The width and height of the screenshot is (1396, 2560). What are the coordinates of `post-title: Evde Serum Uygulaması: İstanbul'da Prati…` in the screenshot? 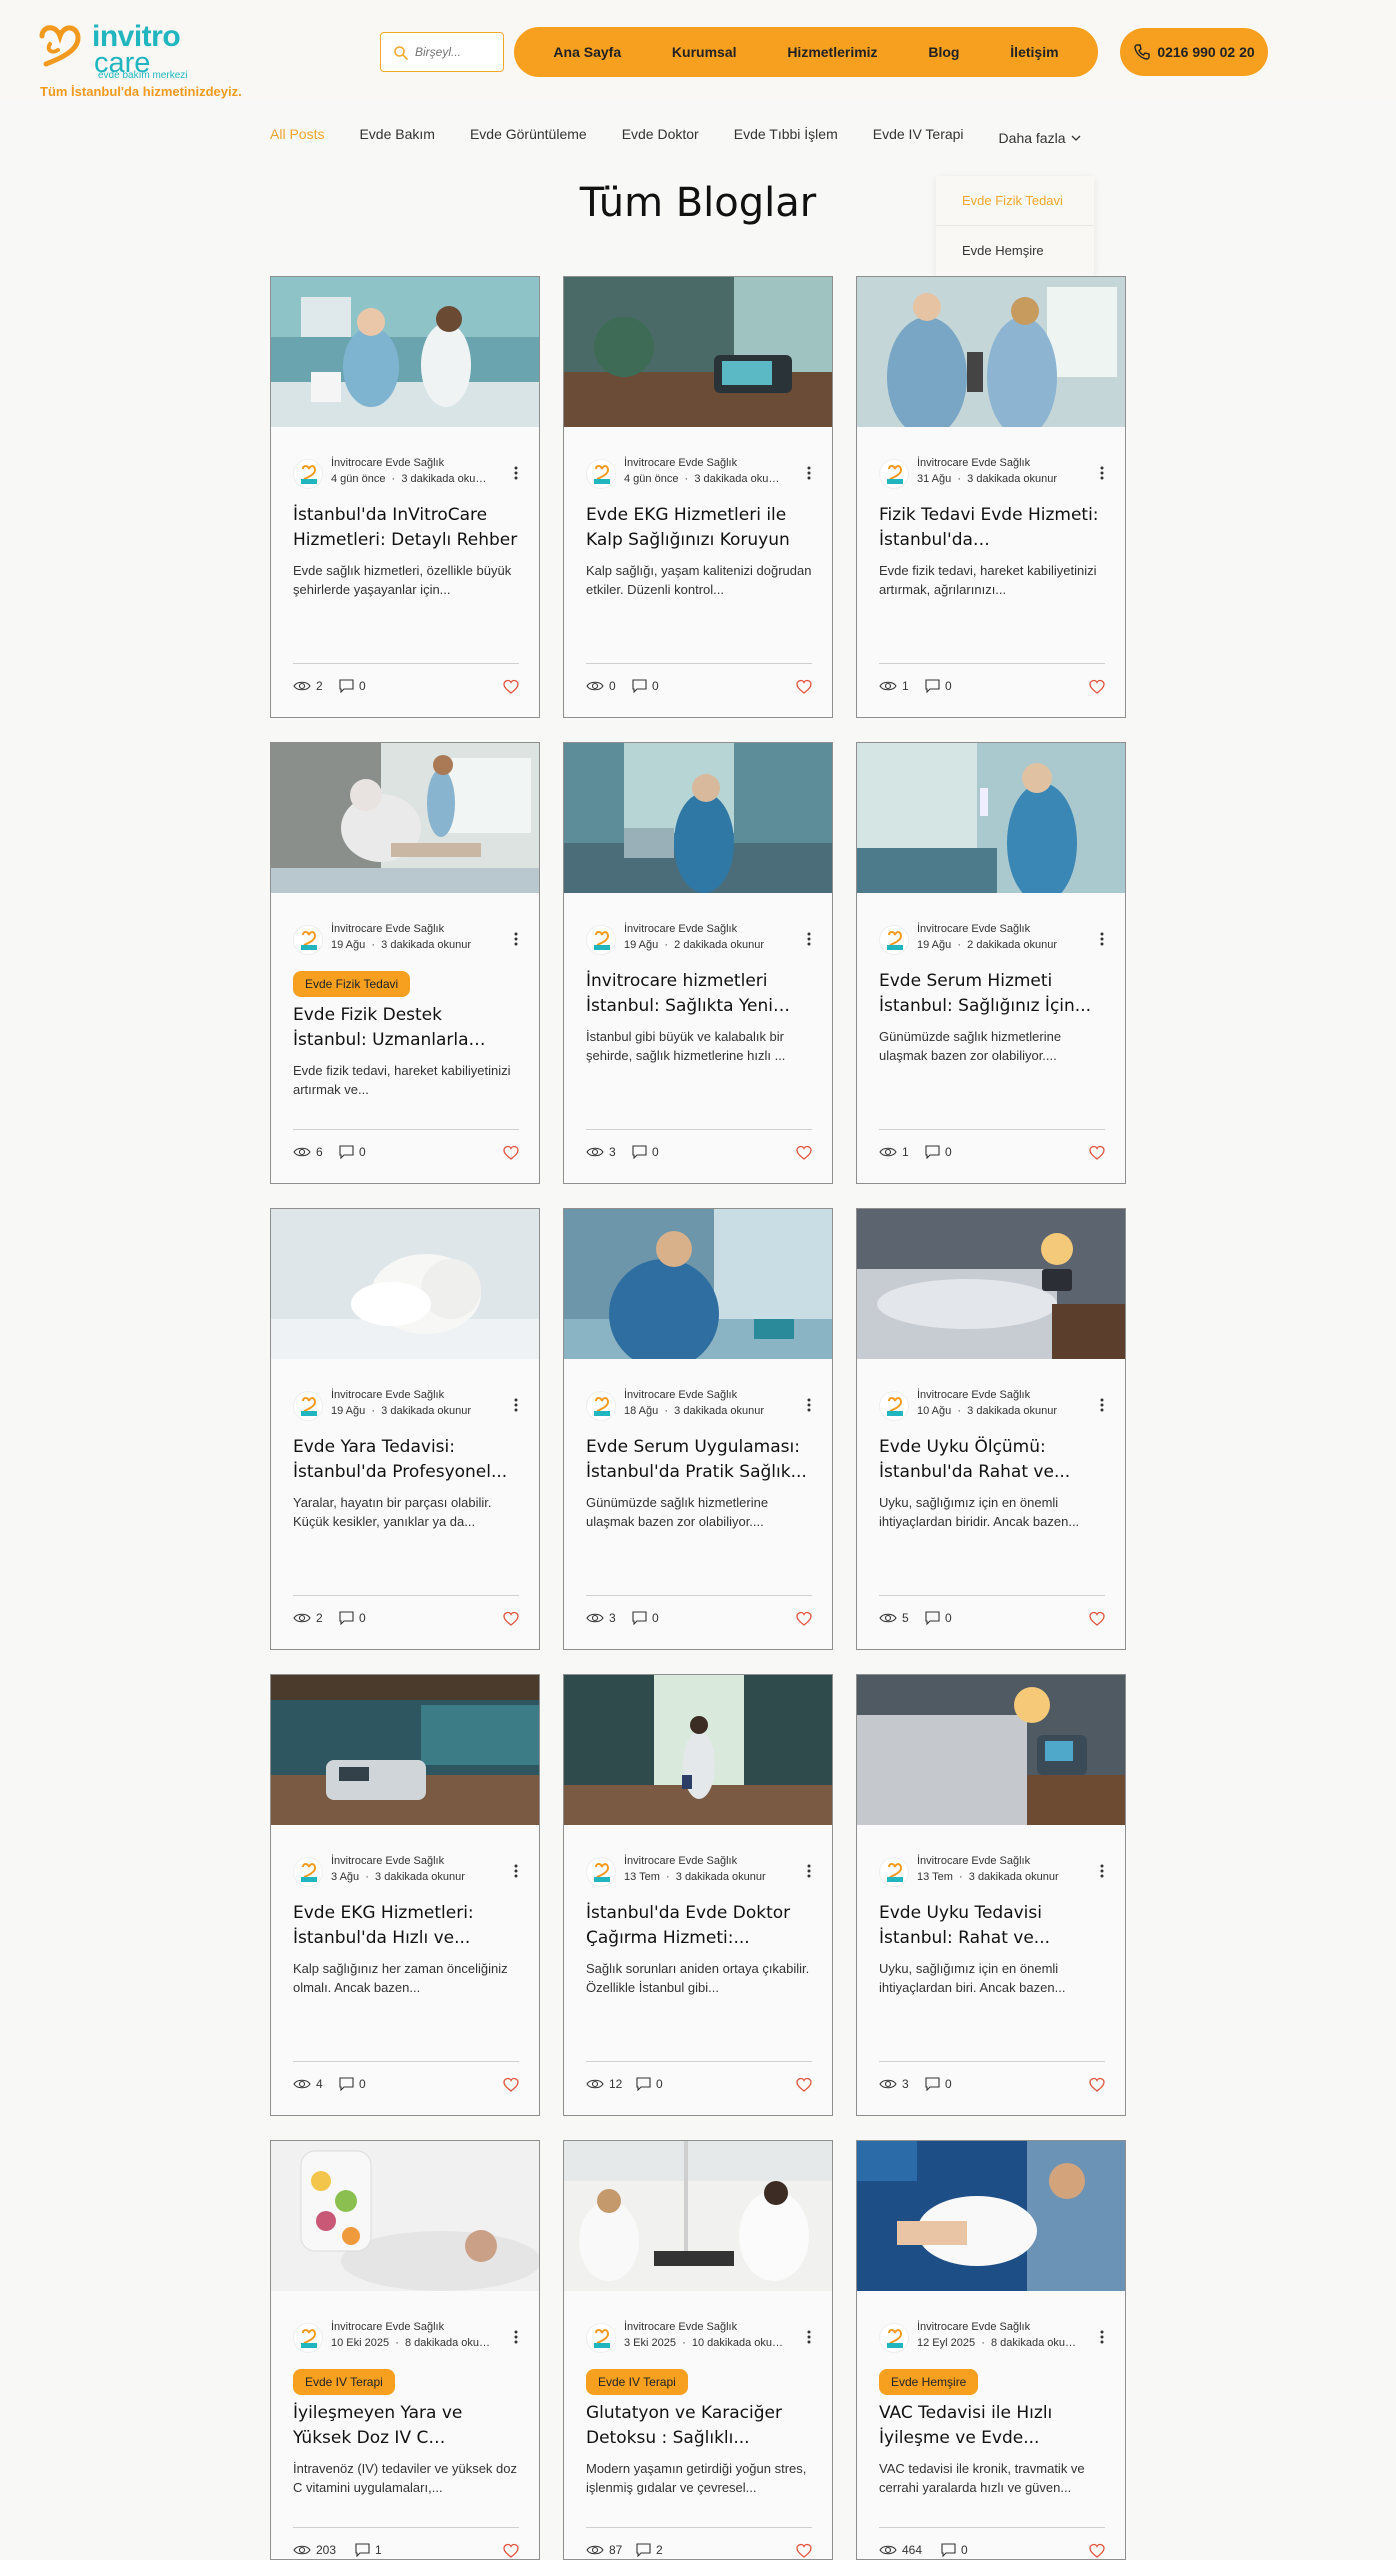 It's located at (699, 1460).